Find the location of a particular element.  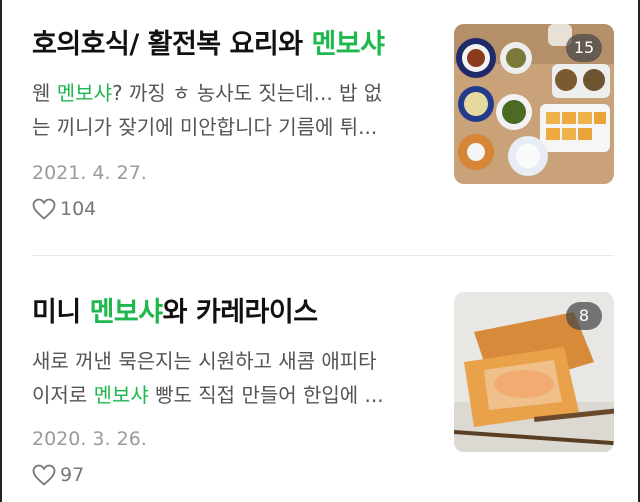

photo-count-badge: 15 is located at coordinates (584, 48).